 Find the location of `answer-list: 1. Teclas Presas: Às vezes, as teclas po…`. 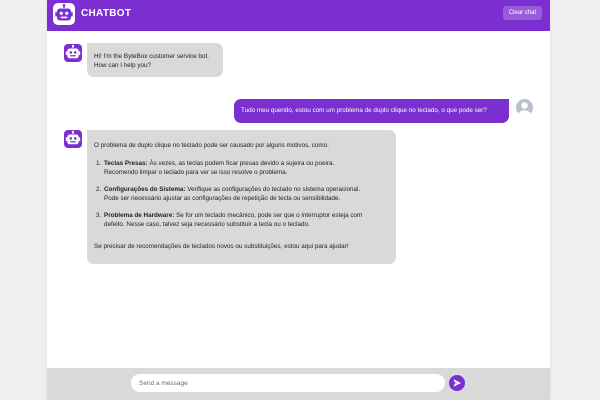

answer-list: 1. Teclas Presas: Às vezes, as teclas po… is located at coordinates (229, 198).